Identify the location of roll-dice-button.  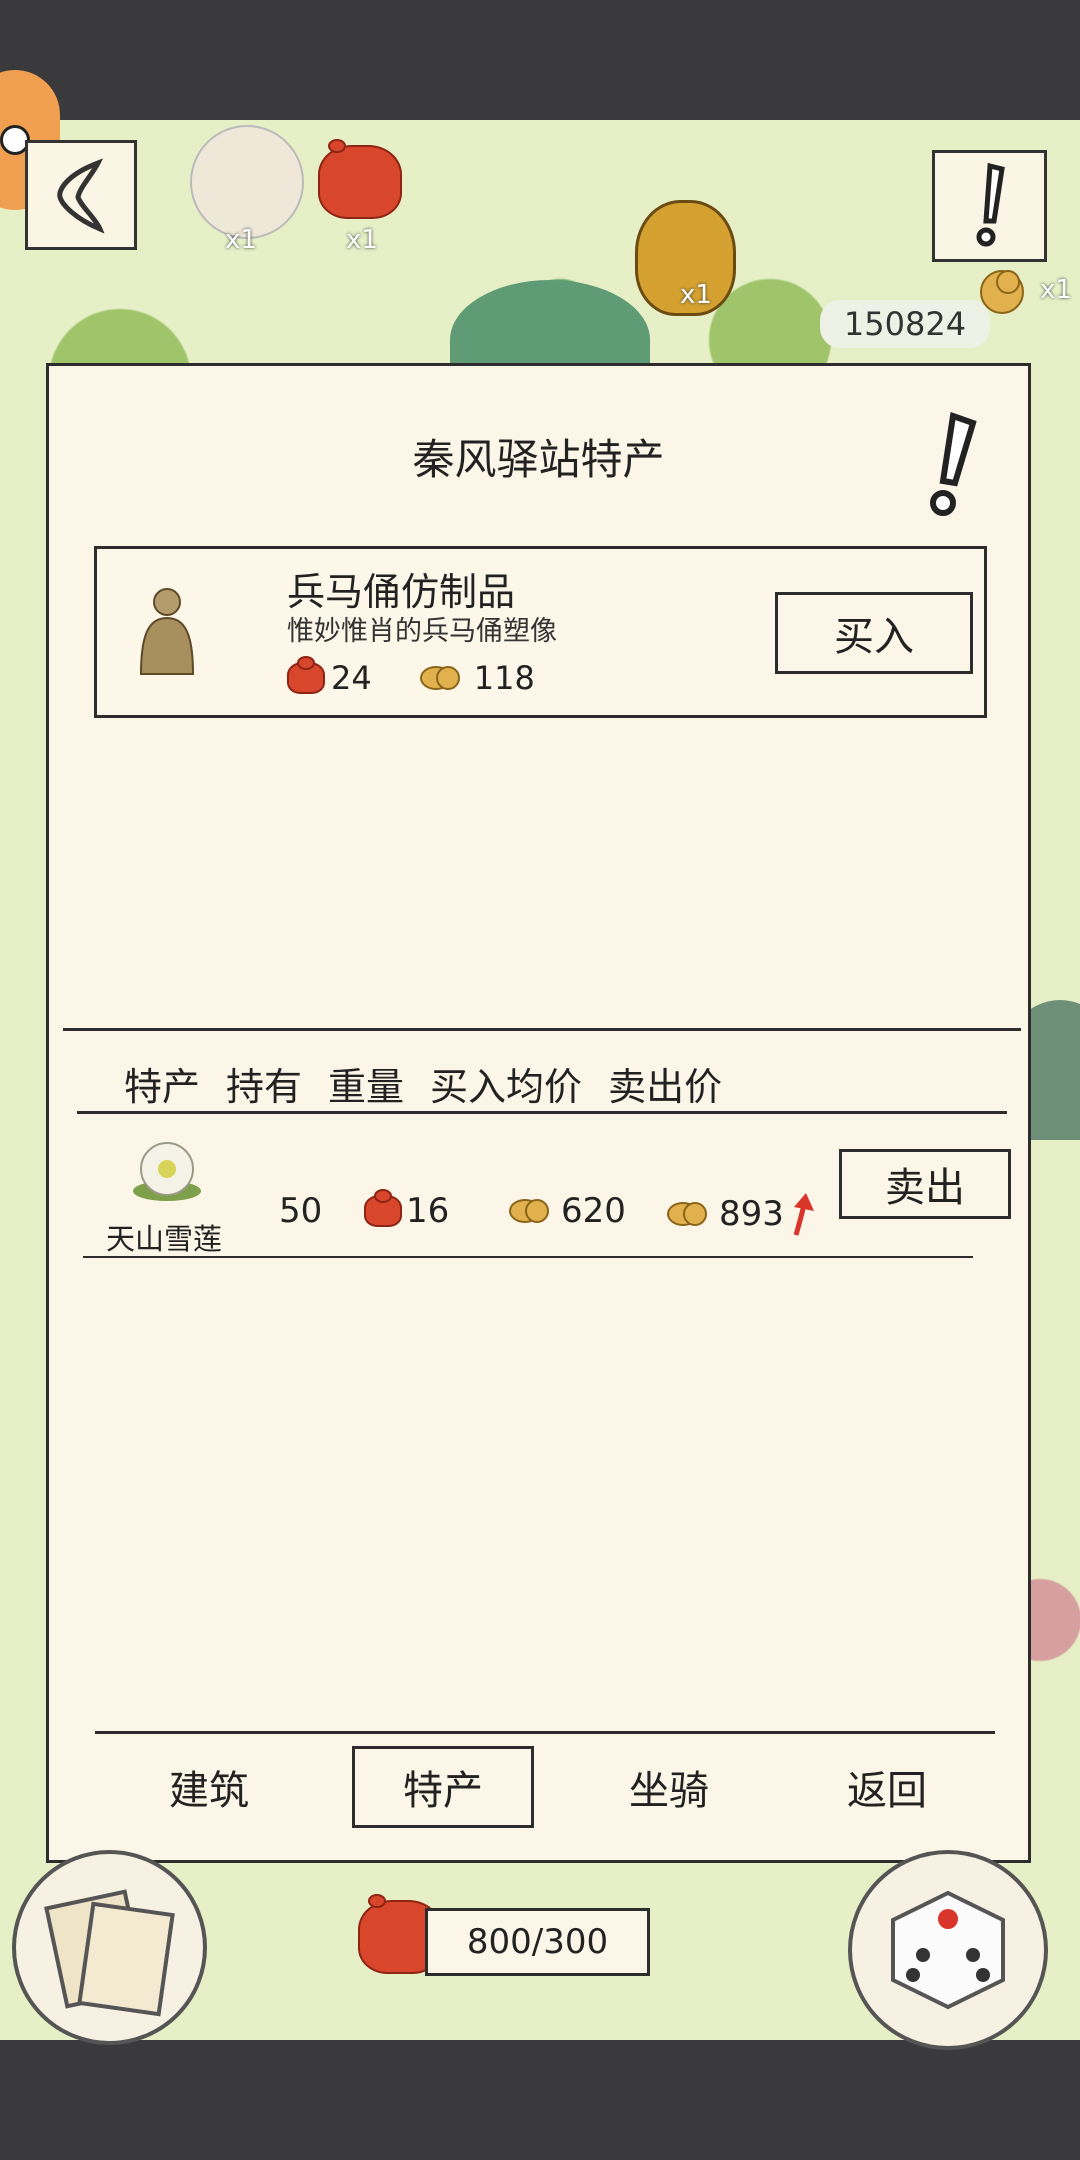
(948, 1950).